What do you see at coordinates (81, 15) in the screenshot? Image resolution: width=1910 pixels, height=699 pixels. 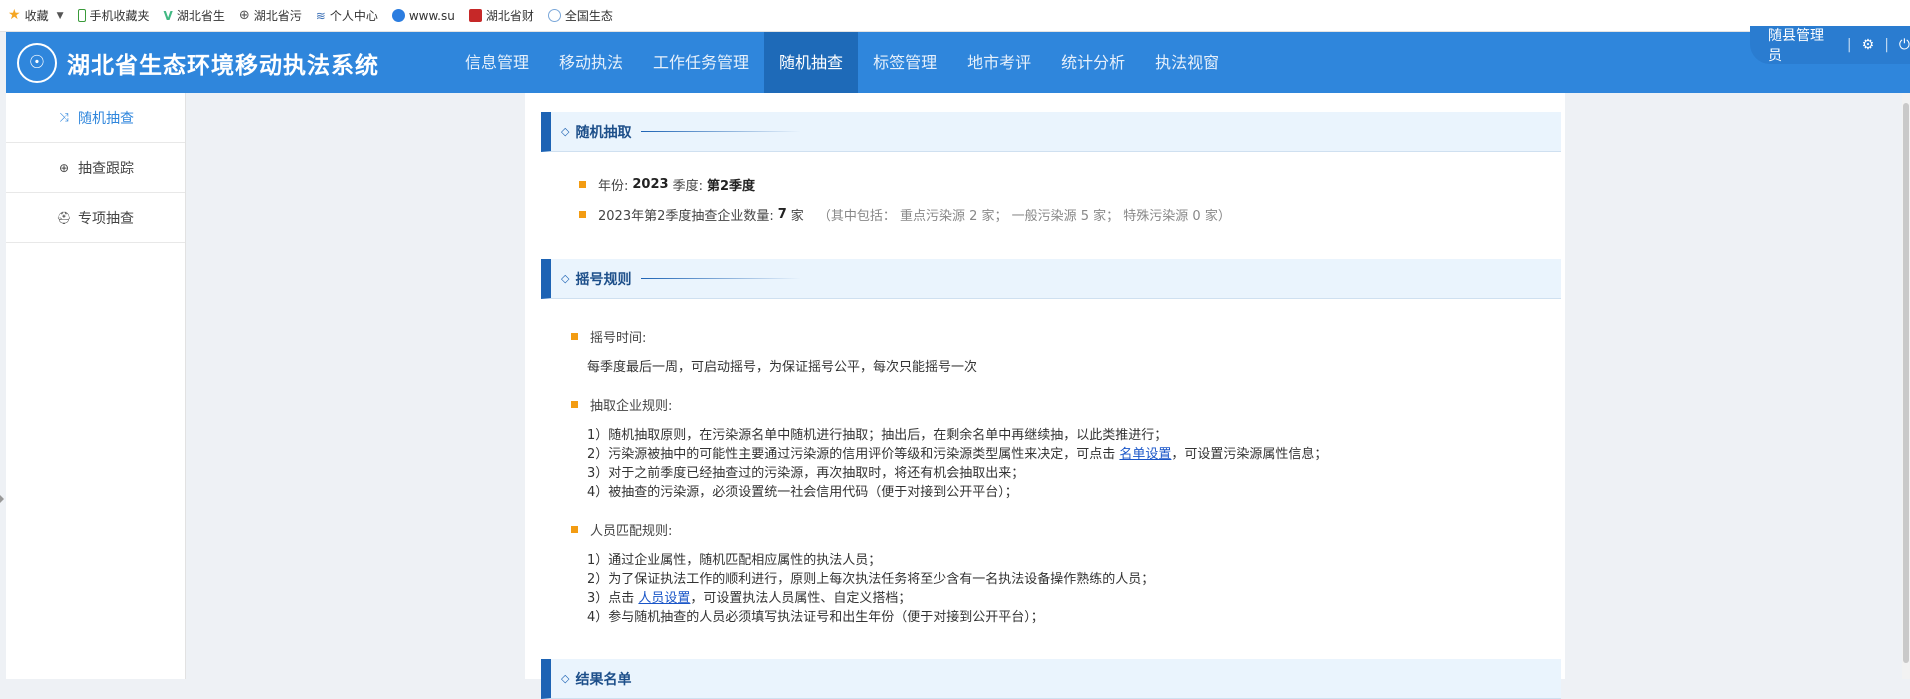 I see `phone-icon` at bounding box center [81, 15].